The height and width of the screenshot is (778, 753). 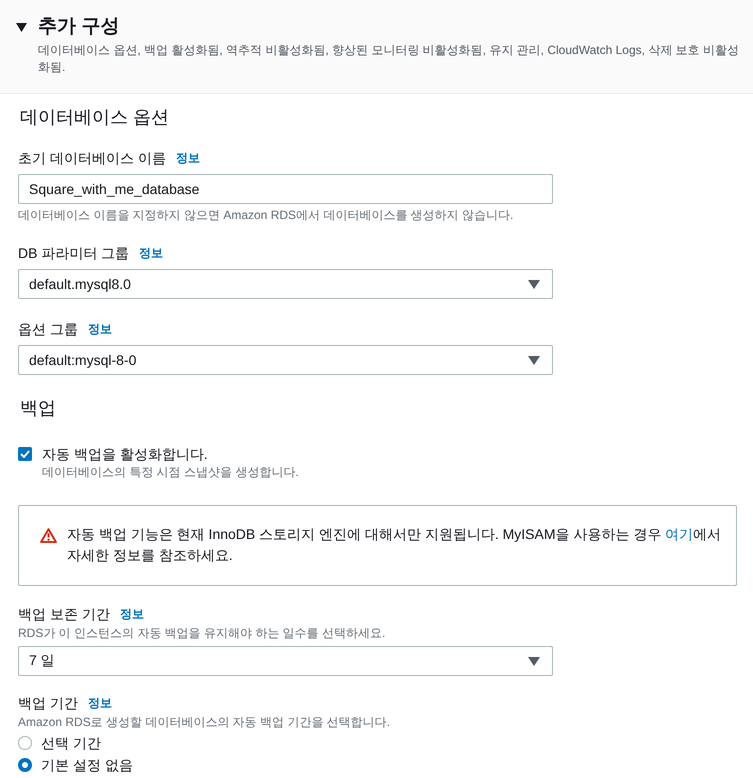 What do you see at coordinates (394, 545) in the screenshot?
I see `warning-message: 자동 백업 기능은 현재 InnoDB 스토리지 엔진에 대해서만 지원됩니다. MyISAM을 사용하는 경우 여기에서 자세한 정보를 참조하세요.` at bounding box center [394, 545].